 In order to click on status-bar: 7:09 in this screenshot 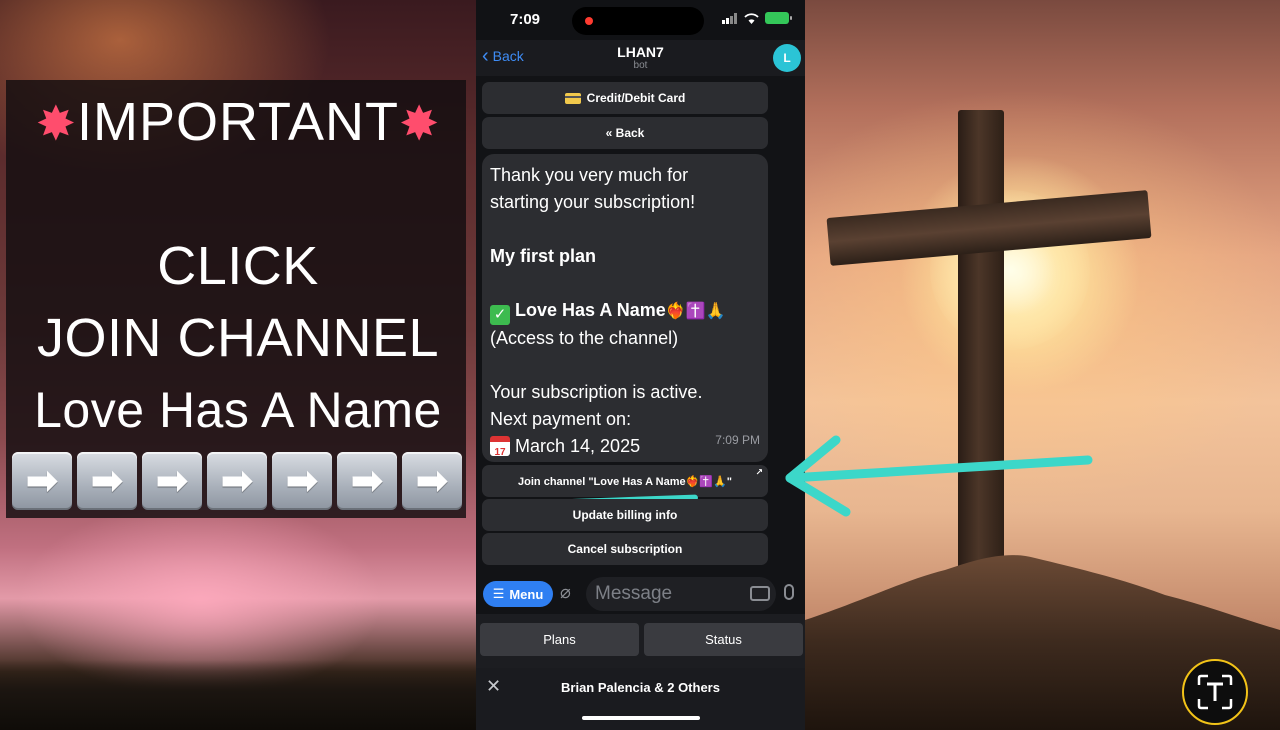, I will do `click(640, 20)`.